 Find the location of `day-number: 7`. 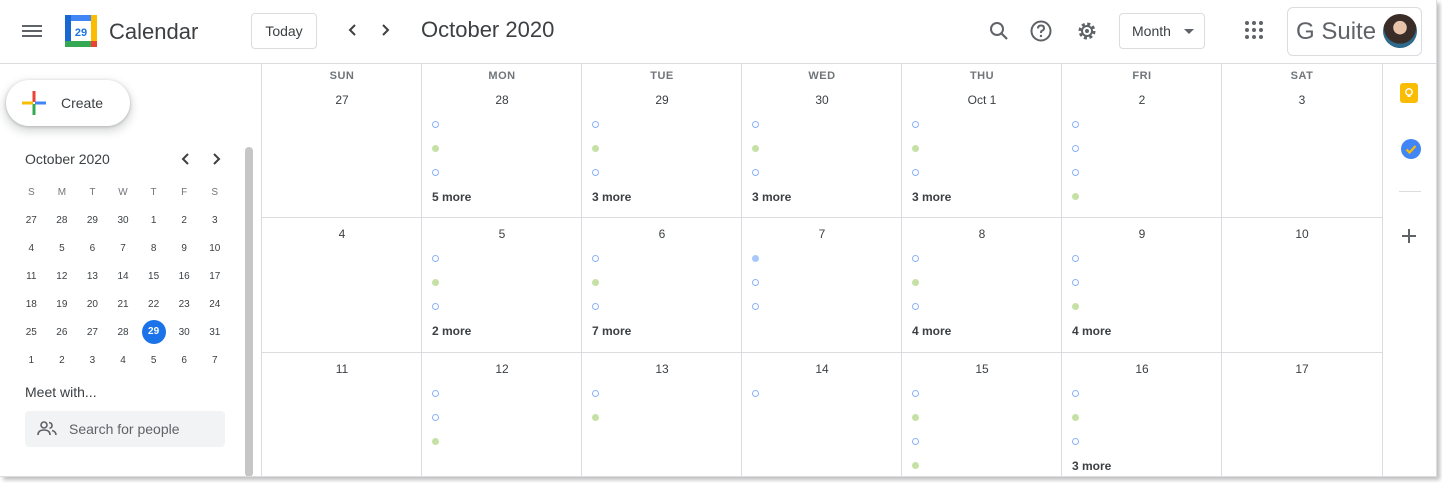

day-number: 7 is located at coordinates (822, 234).